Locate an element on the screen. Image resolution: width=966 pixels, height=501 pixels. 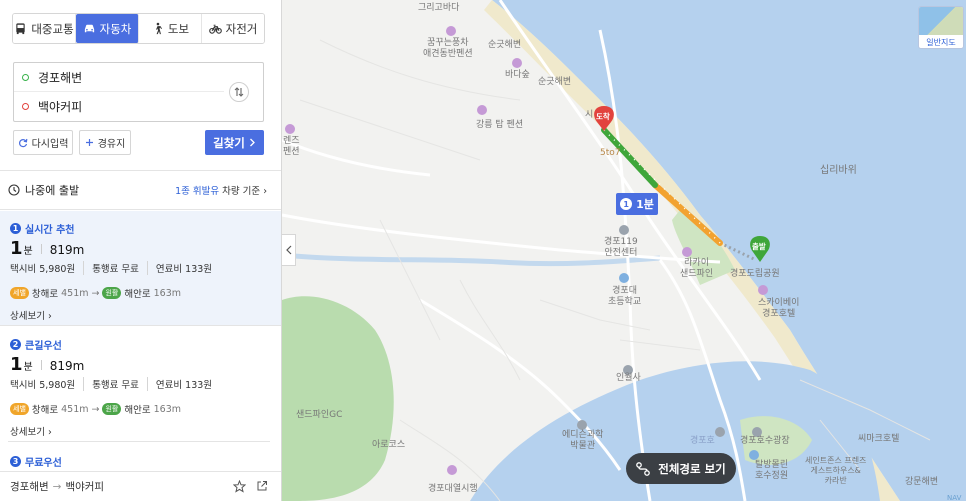
tab-transit-label: 대중교통 is located at coordinates (52, 28).